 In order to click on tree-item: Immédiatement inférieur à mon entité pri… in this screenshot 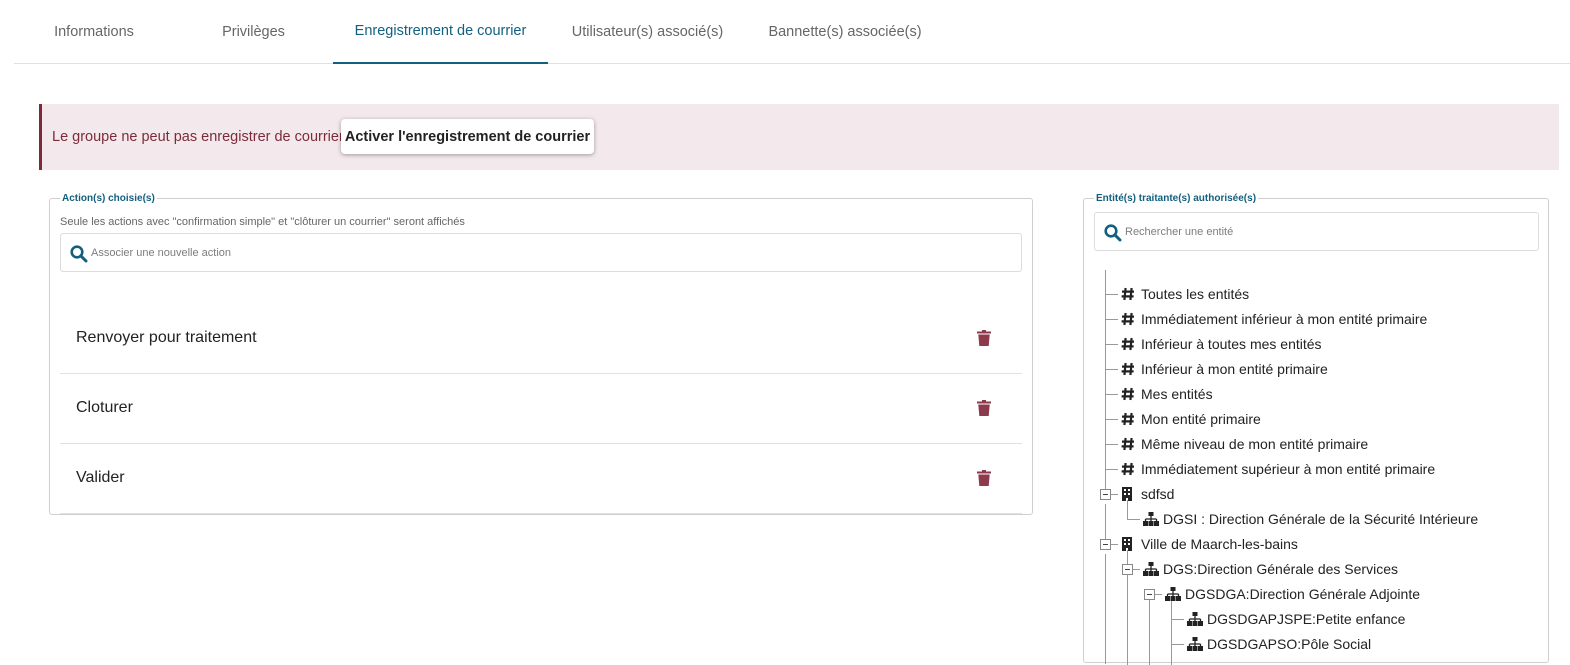, I will do `click(1314, 319)`.